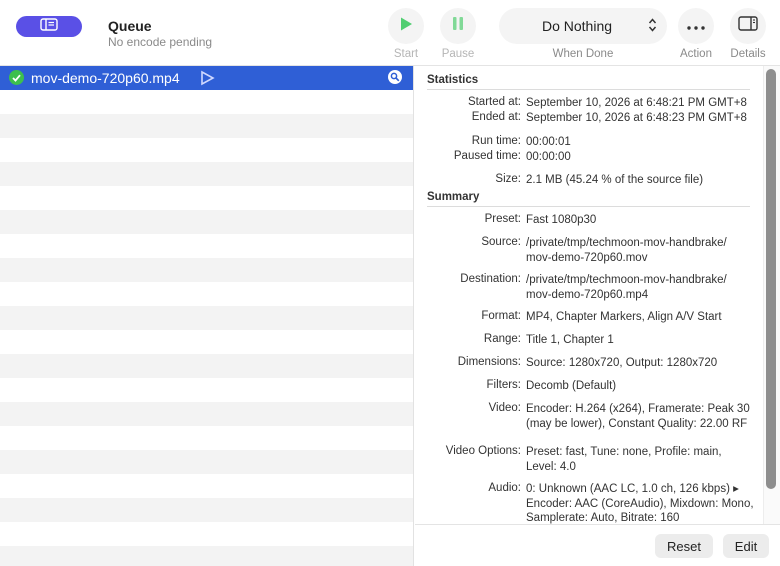 This screenshot has height=566, width=780. I want to click on when-done-value: Do Nothing, so click(577, 26).